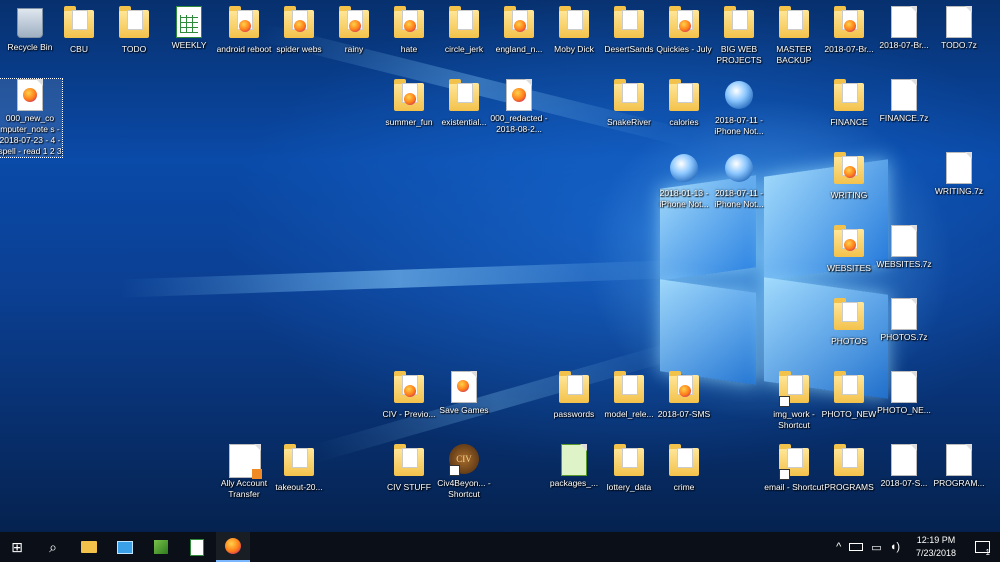 The width and height of the screenshot is (1000, 562). I want to click on recycle-bin-icon, so click(30, 24).